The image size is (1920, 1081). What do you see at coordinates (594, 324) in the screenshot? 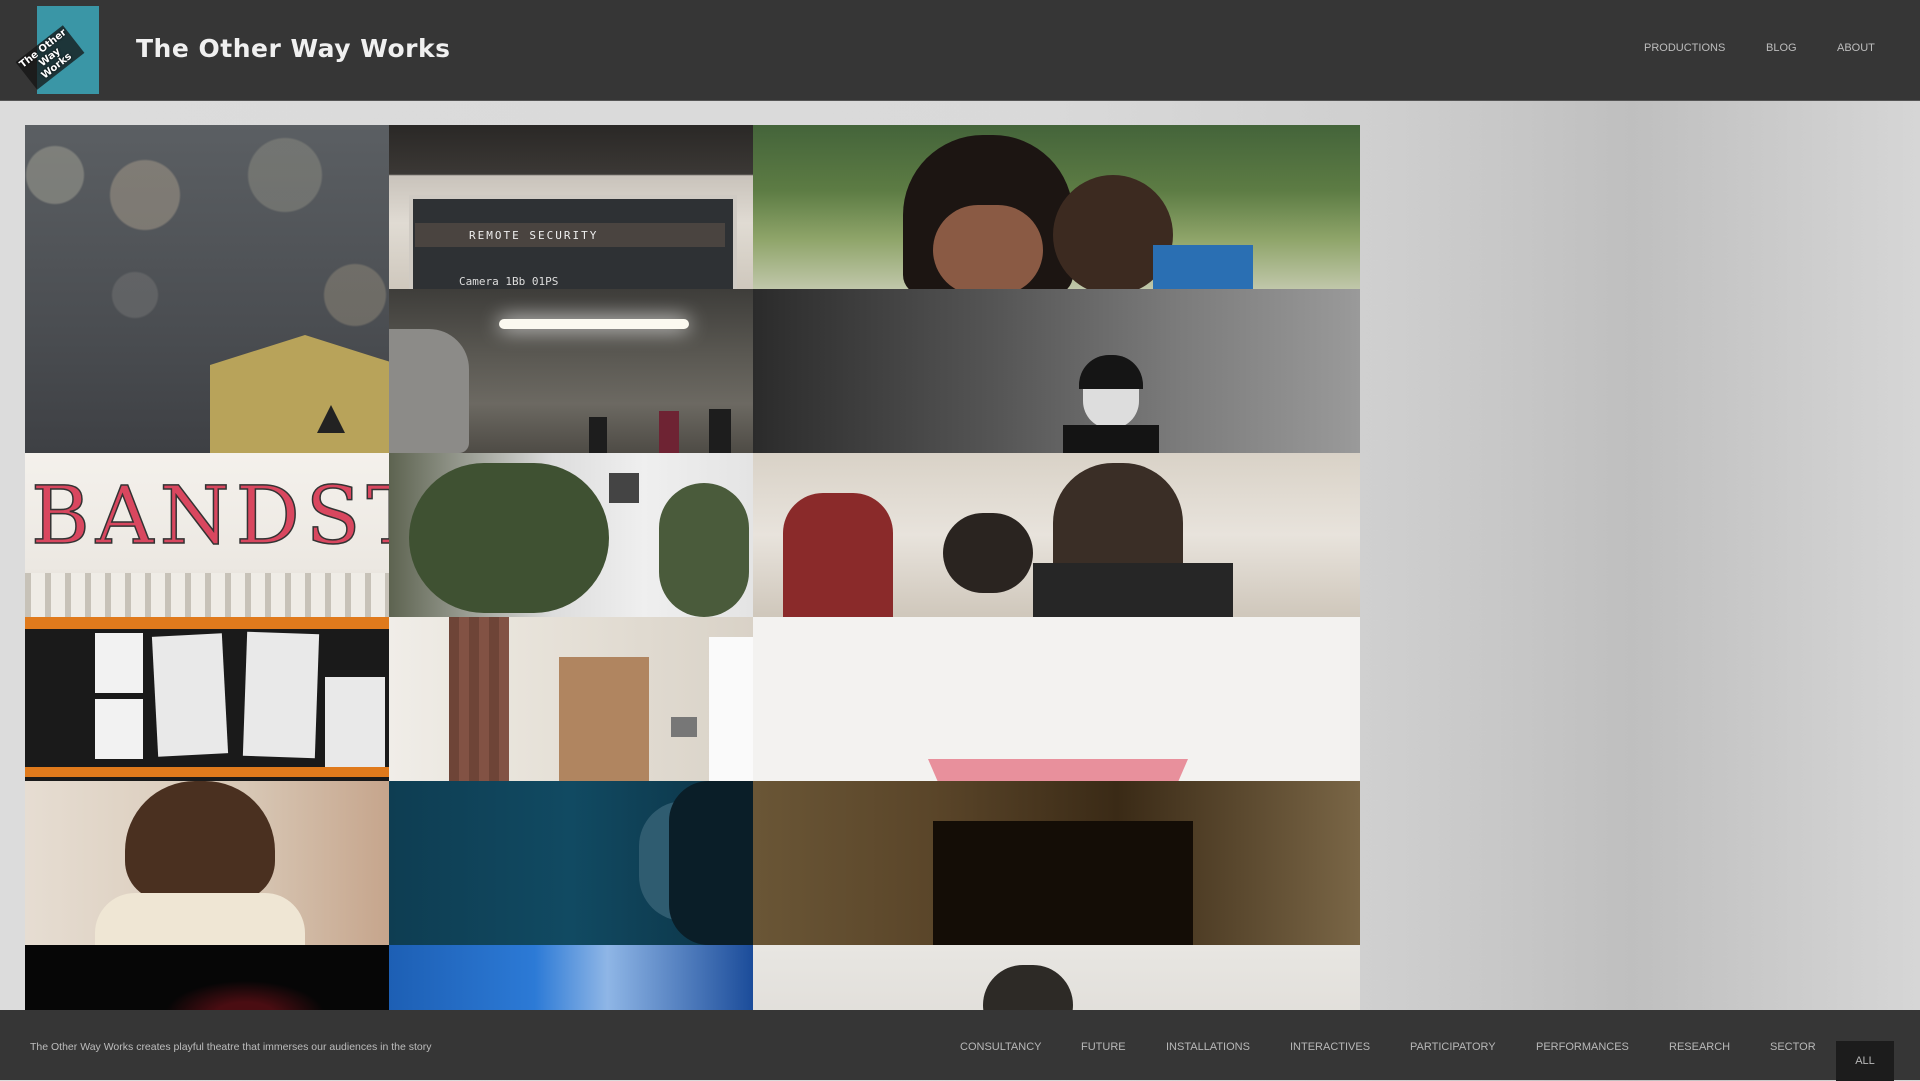
I see `ceiling-light` at bounding box center [594, 324].